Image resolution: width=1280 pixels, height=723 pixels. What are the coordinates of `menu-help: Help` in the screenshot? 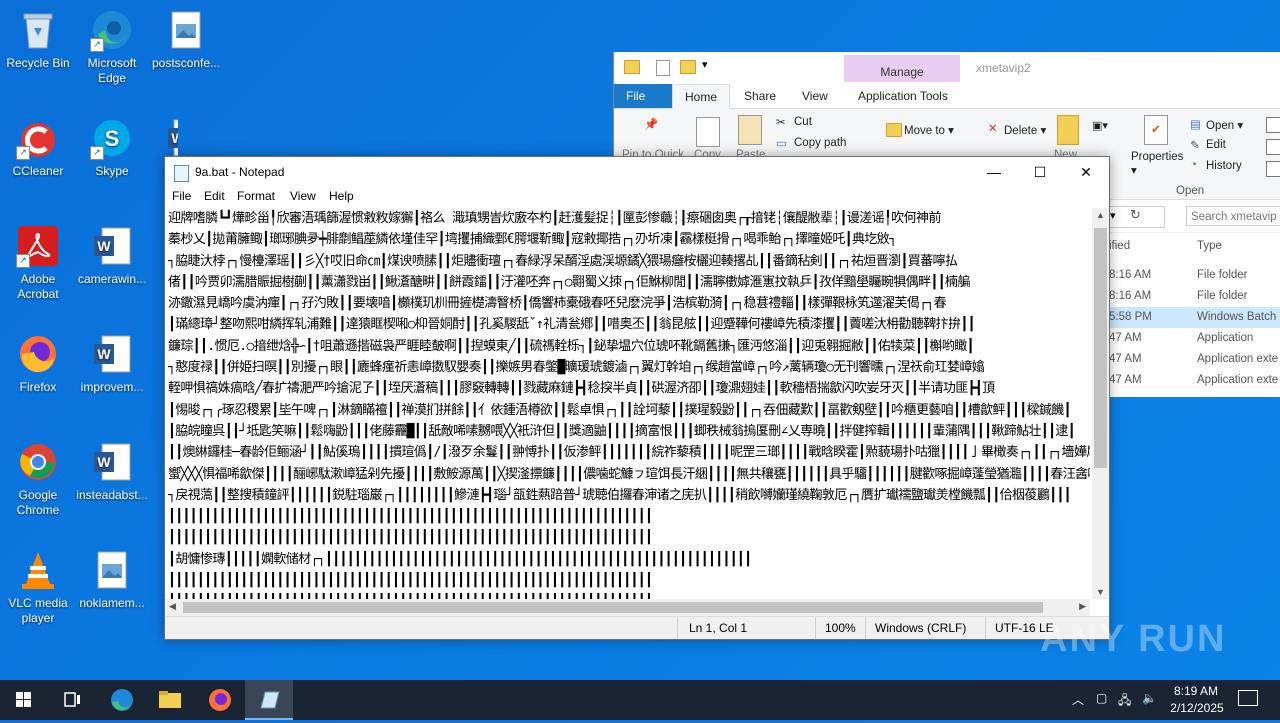 It's located at (341, 196).